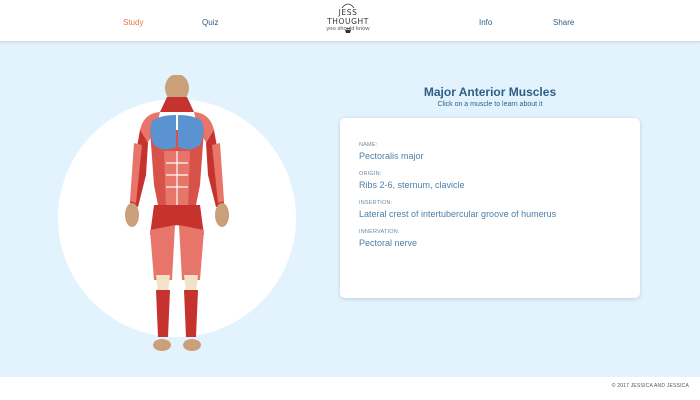 Image resolution: width=700 pixels, height=400 pixels. Describe the element at coordinates (191, 252) in the screenshot. I see `right-thigh-muscles` at that location.